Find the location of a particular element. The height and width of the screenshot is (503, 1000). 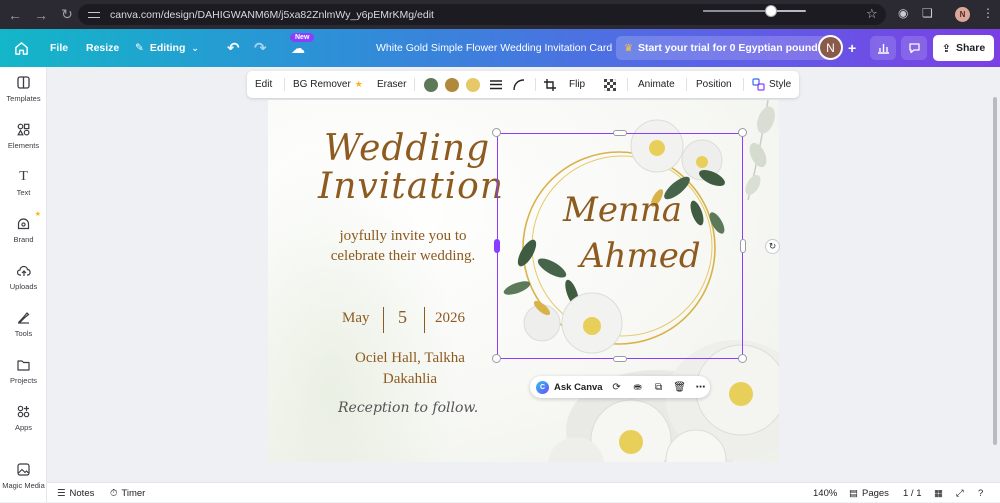

resize-handle-top-right is located at coordinates (742, 132).